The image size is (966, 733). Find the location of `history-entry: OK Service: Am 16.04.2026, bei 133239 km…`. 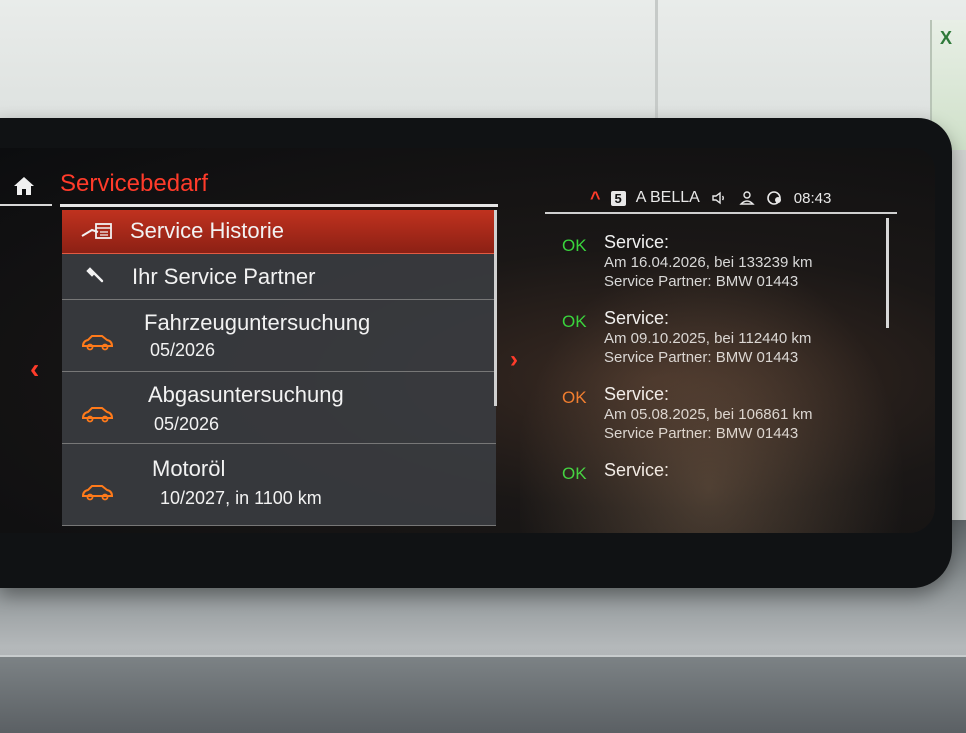

history-entry: OK Service: Am 16.04.2026, bei 133239 km… is located at coordinates (713, 267).